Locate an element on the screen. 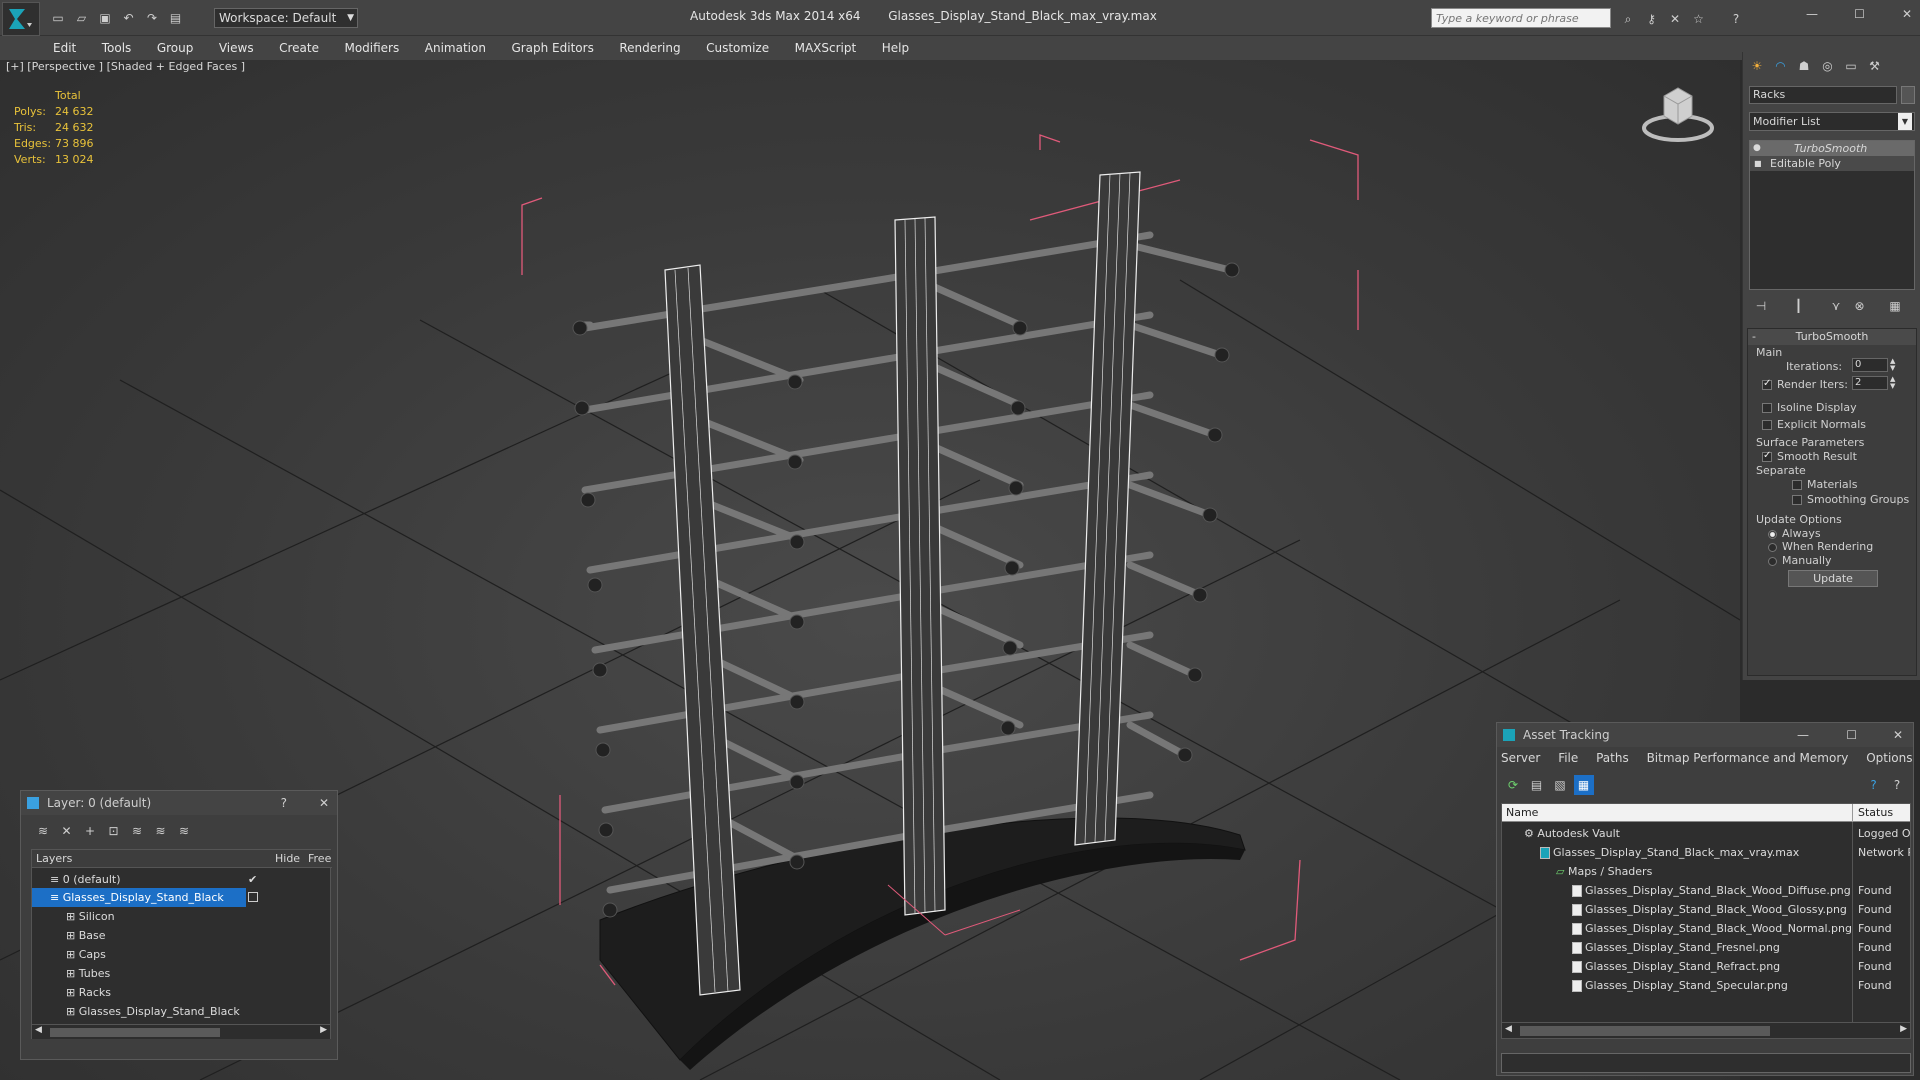  modifier-list-dropdown: Modifier List ▼ is located at coordinates (1832, 121).